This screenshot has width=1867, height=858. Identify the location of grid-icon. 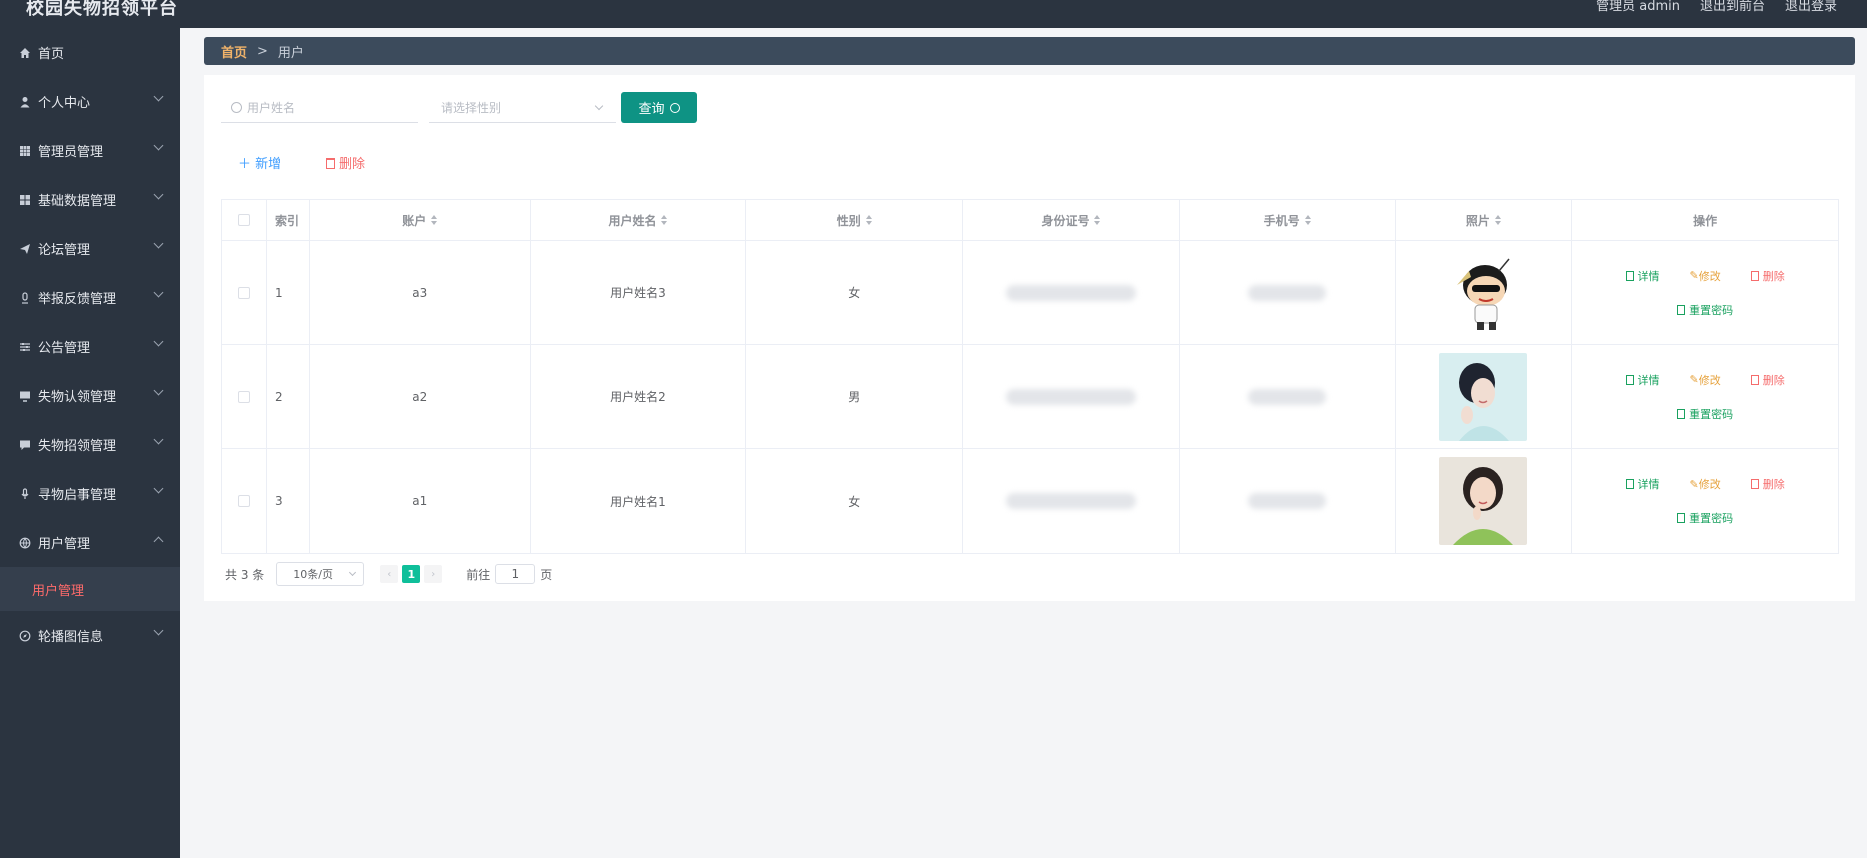
(25, 151).